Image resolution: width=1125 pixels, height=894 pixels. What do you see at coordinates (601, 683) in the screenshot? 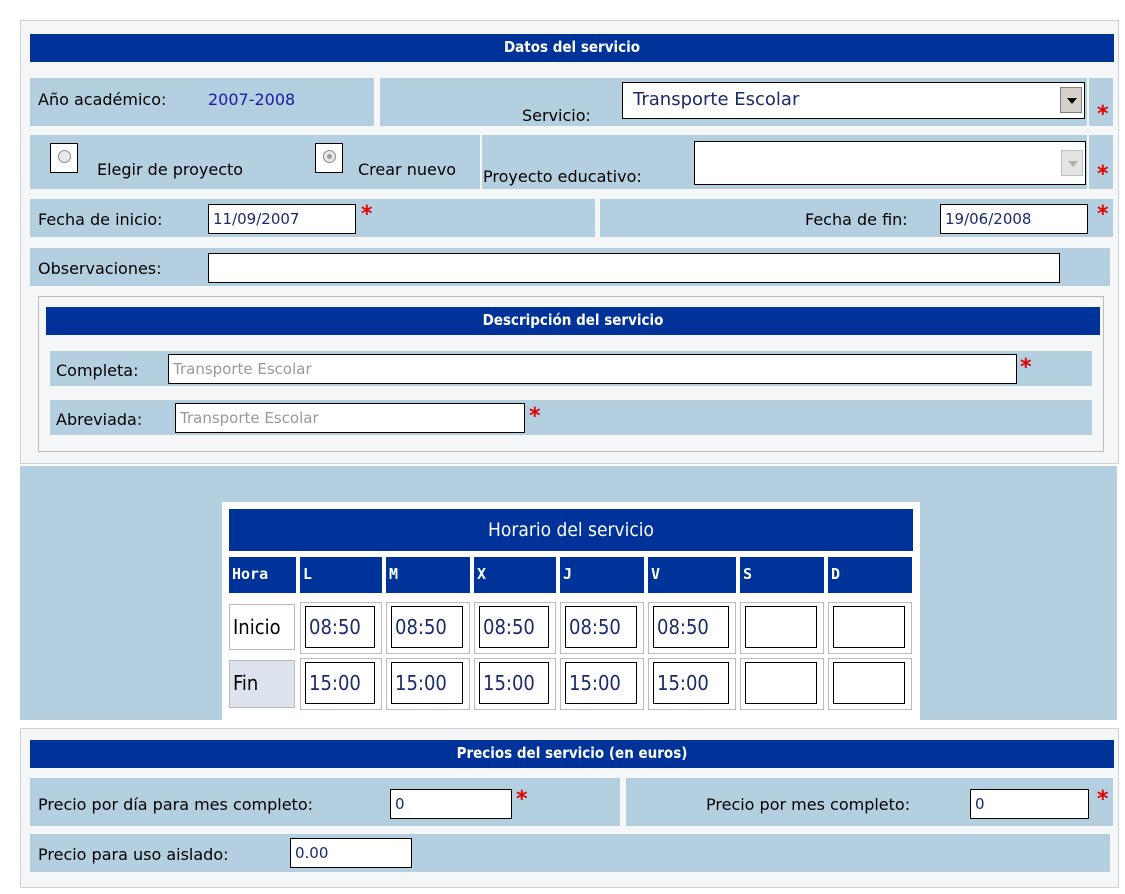
I see `horario-fin-j-input: 15:00` at bounding box center [601, 683].